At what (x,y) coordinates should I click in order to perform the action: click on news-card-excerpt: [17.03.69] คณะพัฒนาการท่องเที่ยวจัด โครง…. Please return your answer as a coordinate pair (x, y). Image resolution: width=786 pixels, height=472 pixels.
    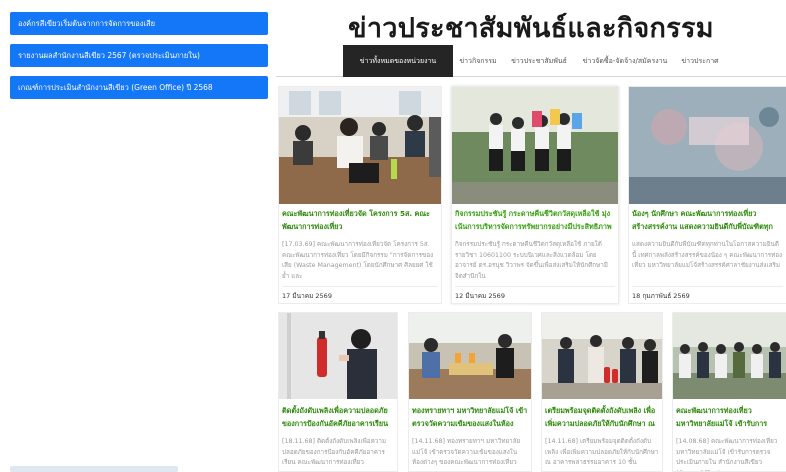
    Looking at the image, I should click on (358, 260).